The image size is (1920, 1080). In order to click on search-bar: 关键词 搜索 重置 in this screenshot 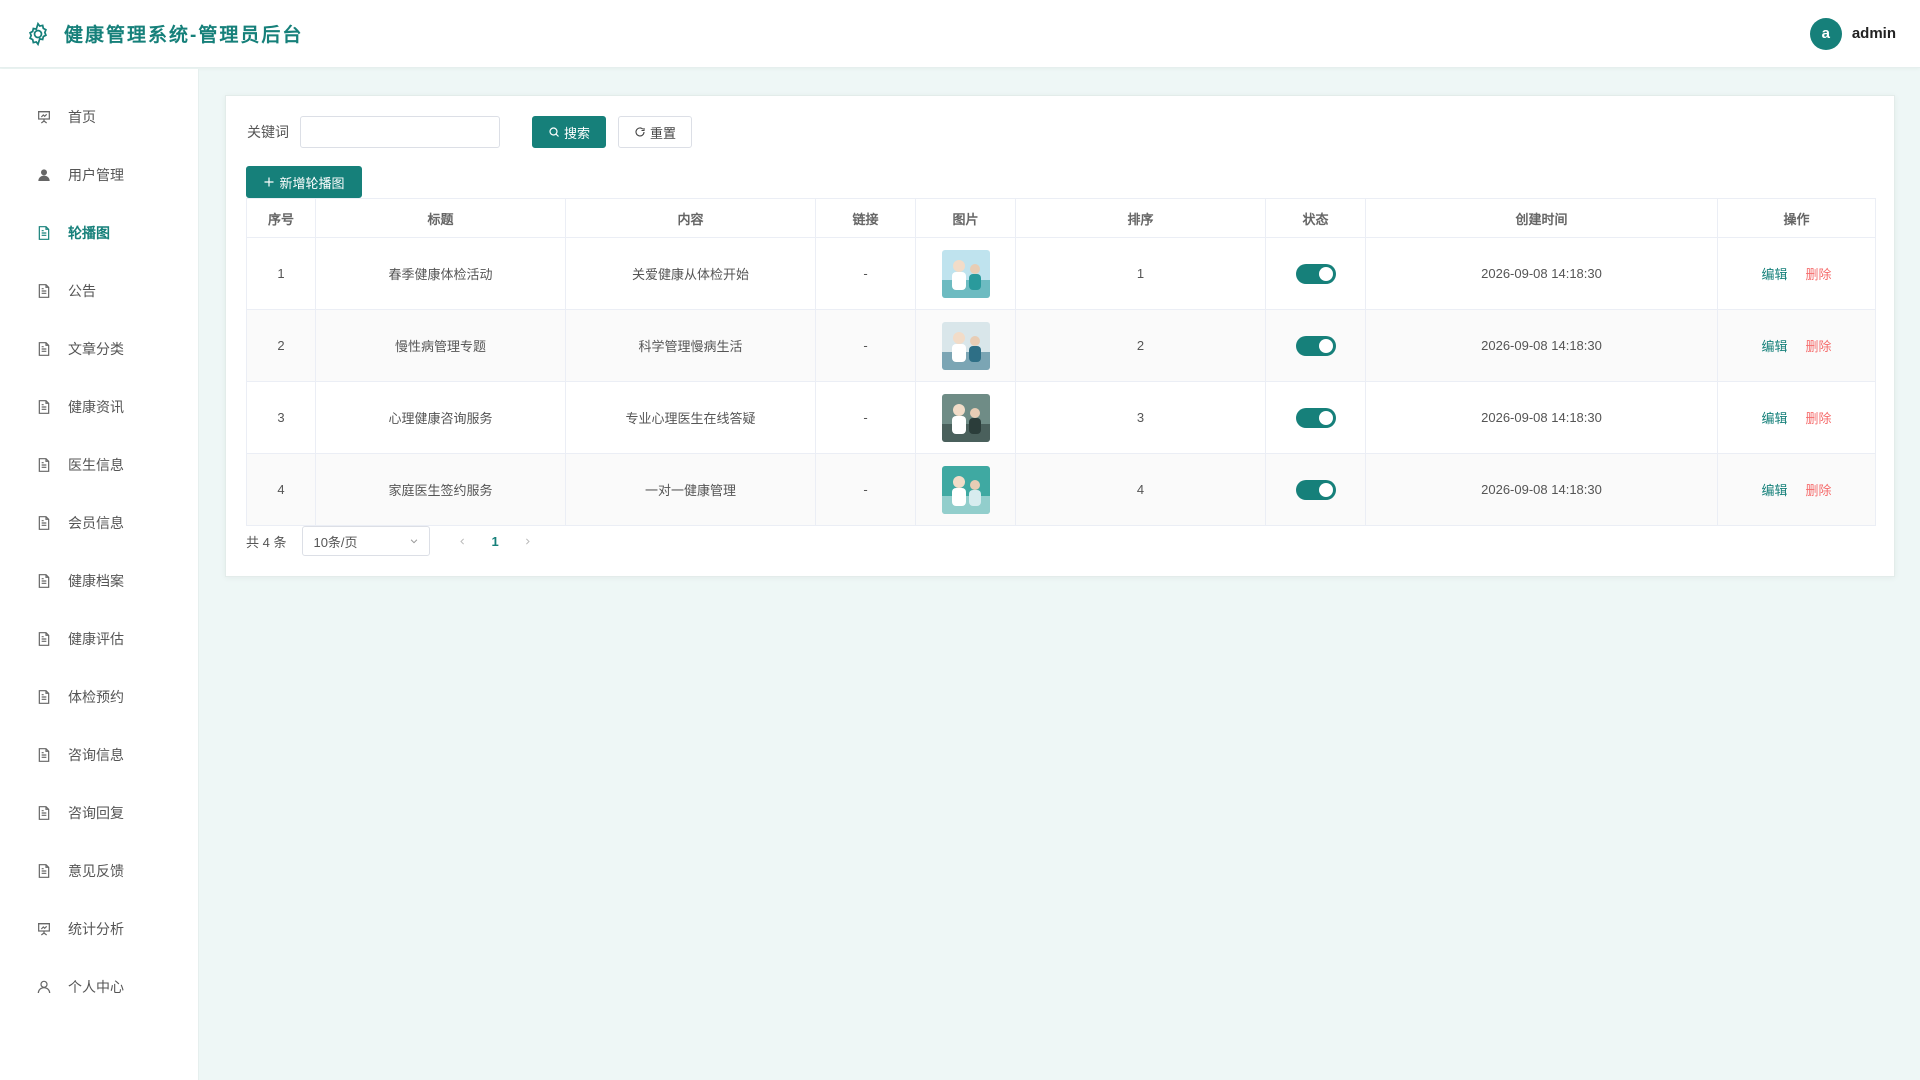, I will do `click(469, 132)`.